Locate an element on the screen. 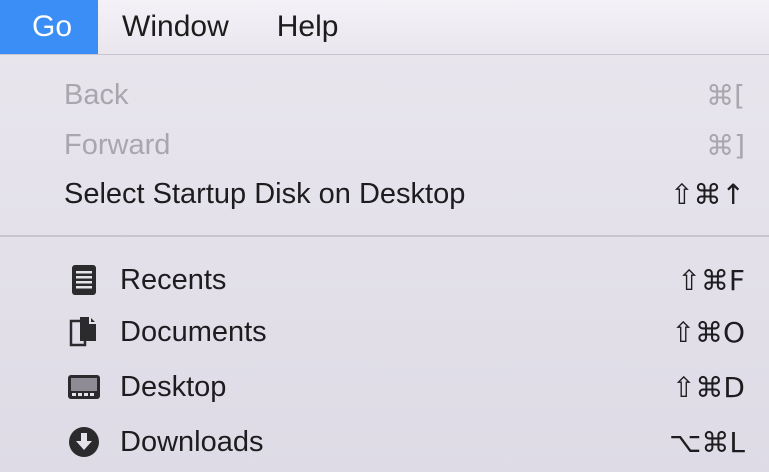 The width and height of the screenshot is (769, 472). menubar-help: Help is located at coordinates (308, 27).